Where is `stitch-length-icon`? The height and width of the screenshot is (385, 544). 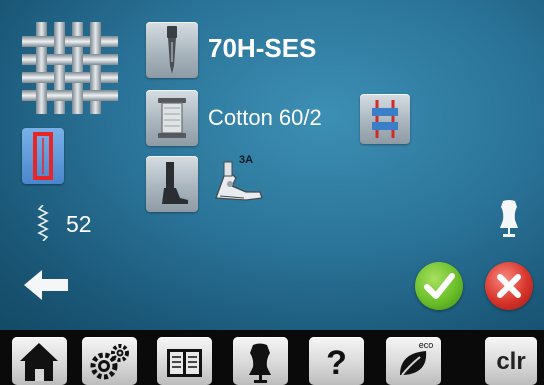
stitch-length-icon is located at coordinates (43, 223).